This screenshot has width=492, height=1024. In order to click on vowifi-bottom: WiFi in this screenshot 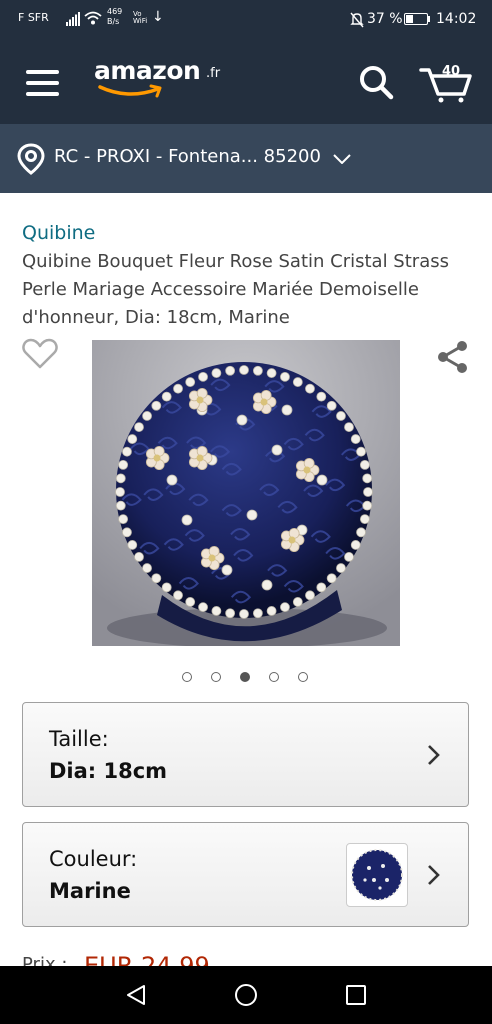, I will do `click(140, 21)`.